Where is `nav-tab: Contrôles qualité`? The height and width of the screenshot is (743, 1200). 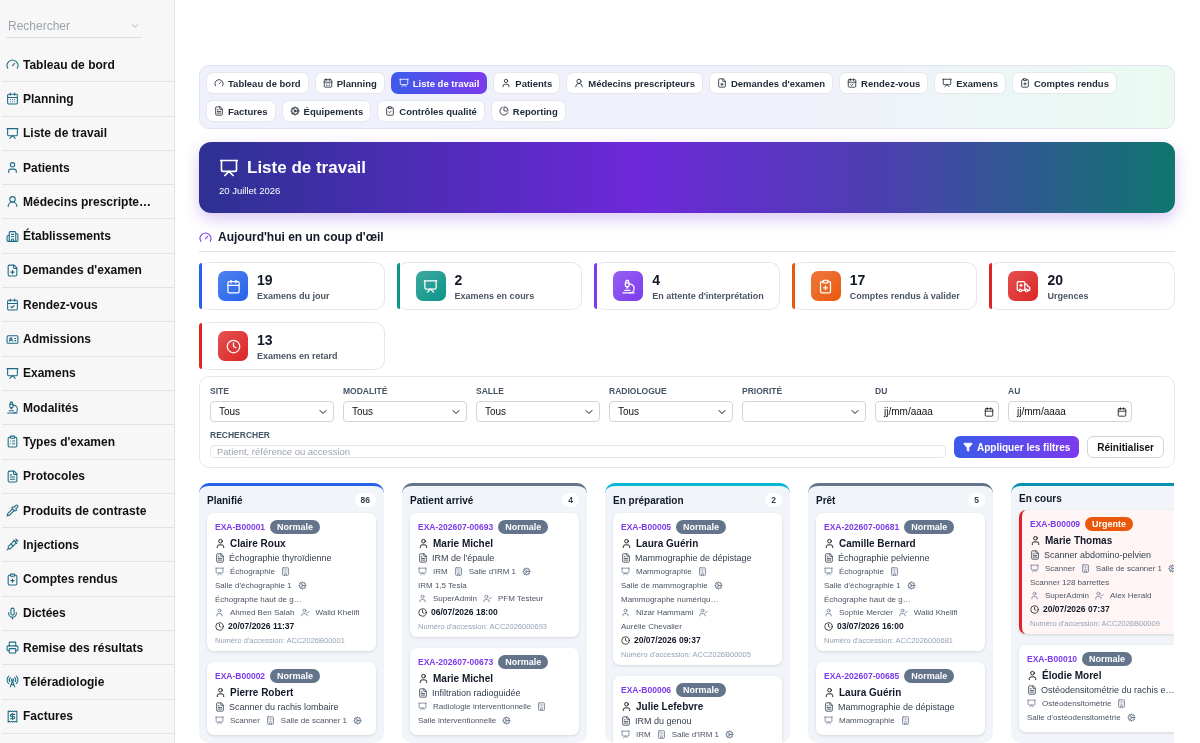
nav-tab: Contrôles qualité is located at coordinates (431, 111).